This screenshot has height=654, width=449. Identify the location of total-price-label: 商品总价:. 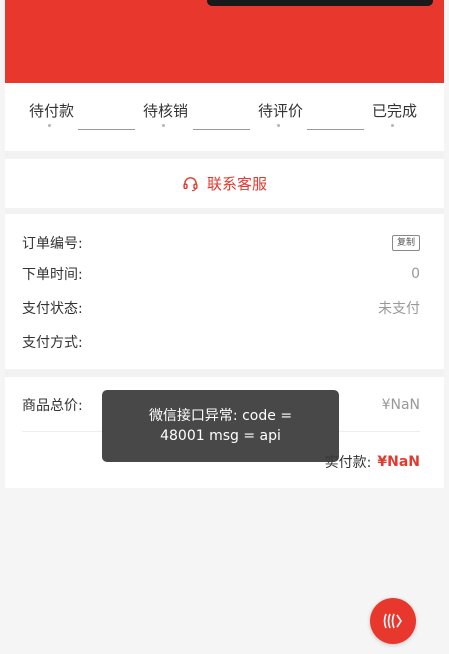
(52, 406).